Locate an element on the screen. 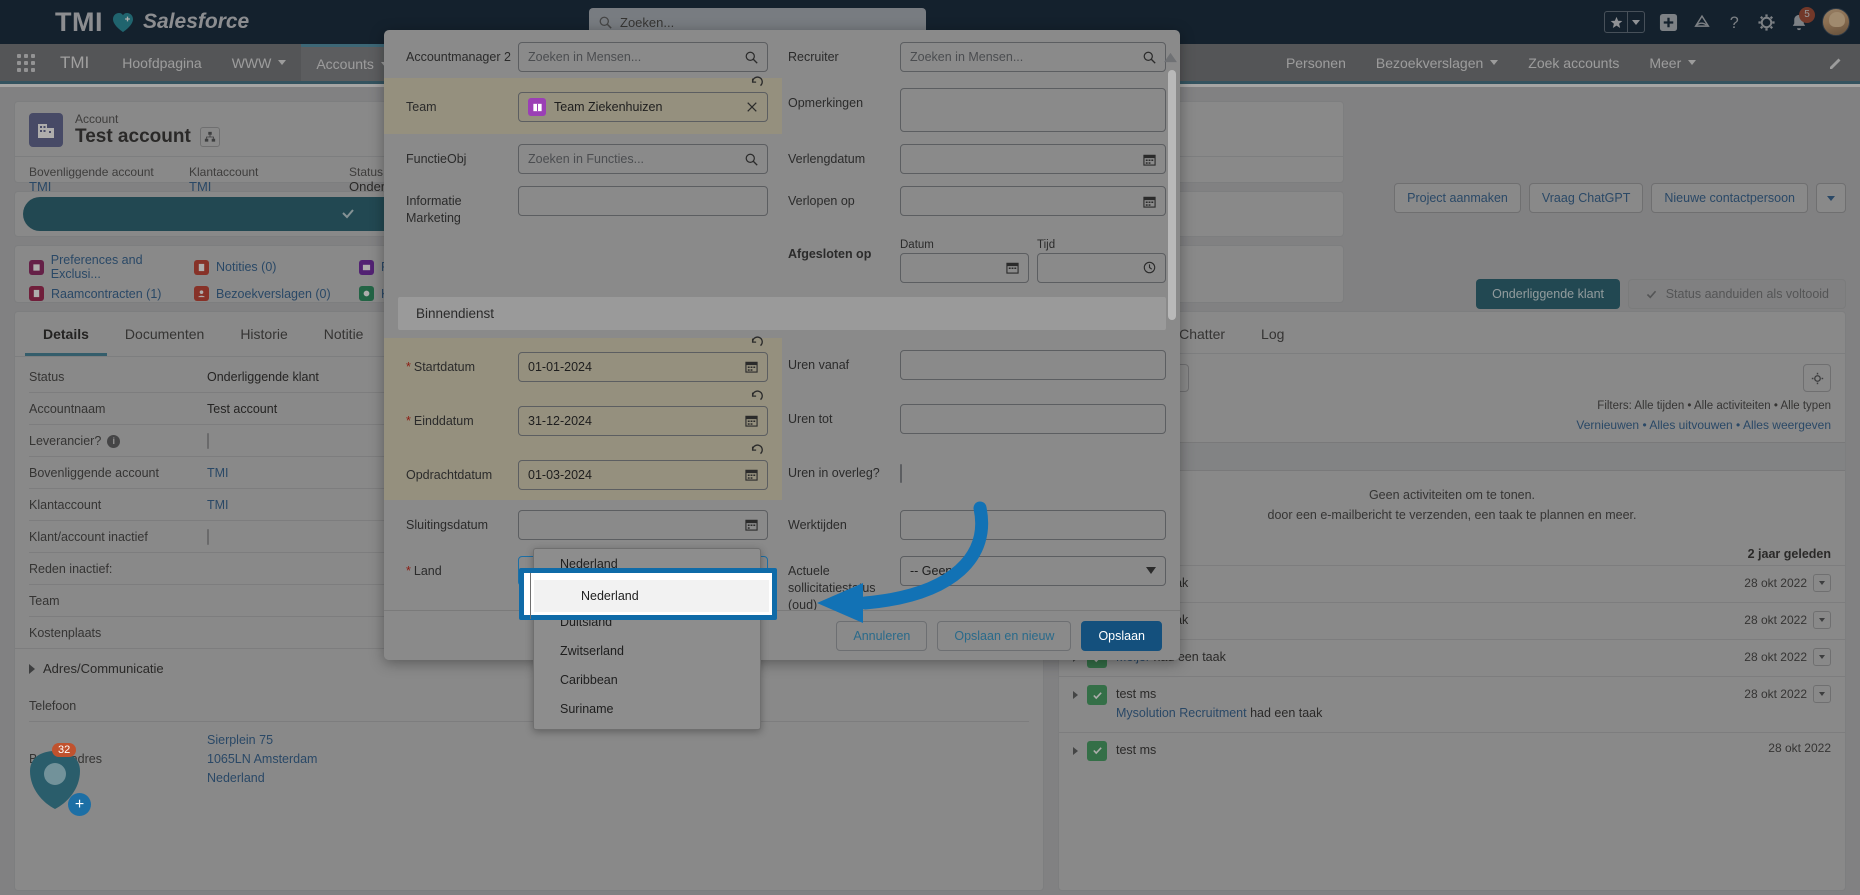  scroll-up-icon is located at coordinates (1170, 59).